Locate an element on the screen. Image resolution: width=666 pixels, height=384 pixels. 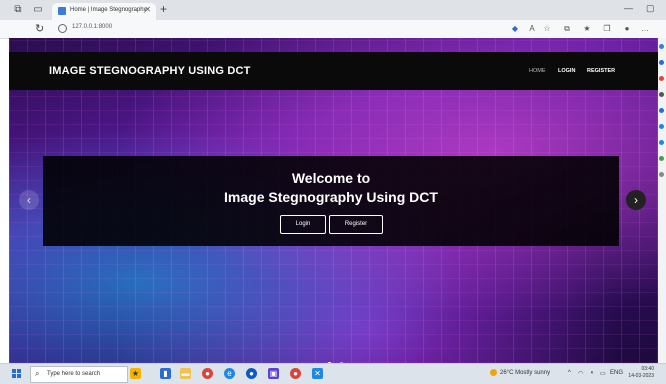
battery-icon: ▭ is located at coordinates (603, 373).